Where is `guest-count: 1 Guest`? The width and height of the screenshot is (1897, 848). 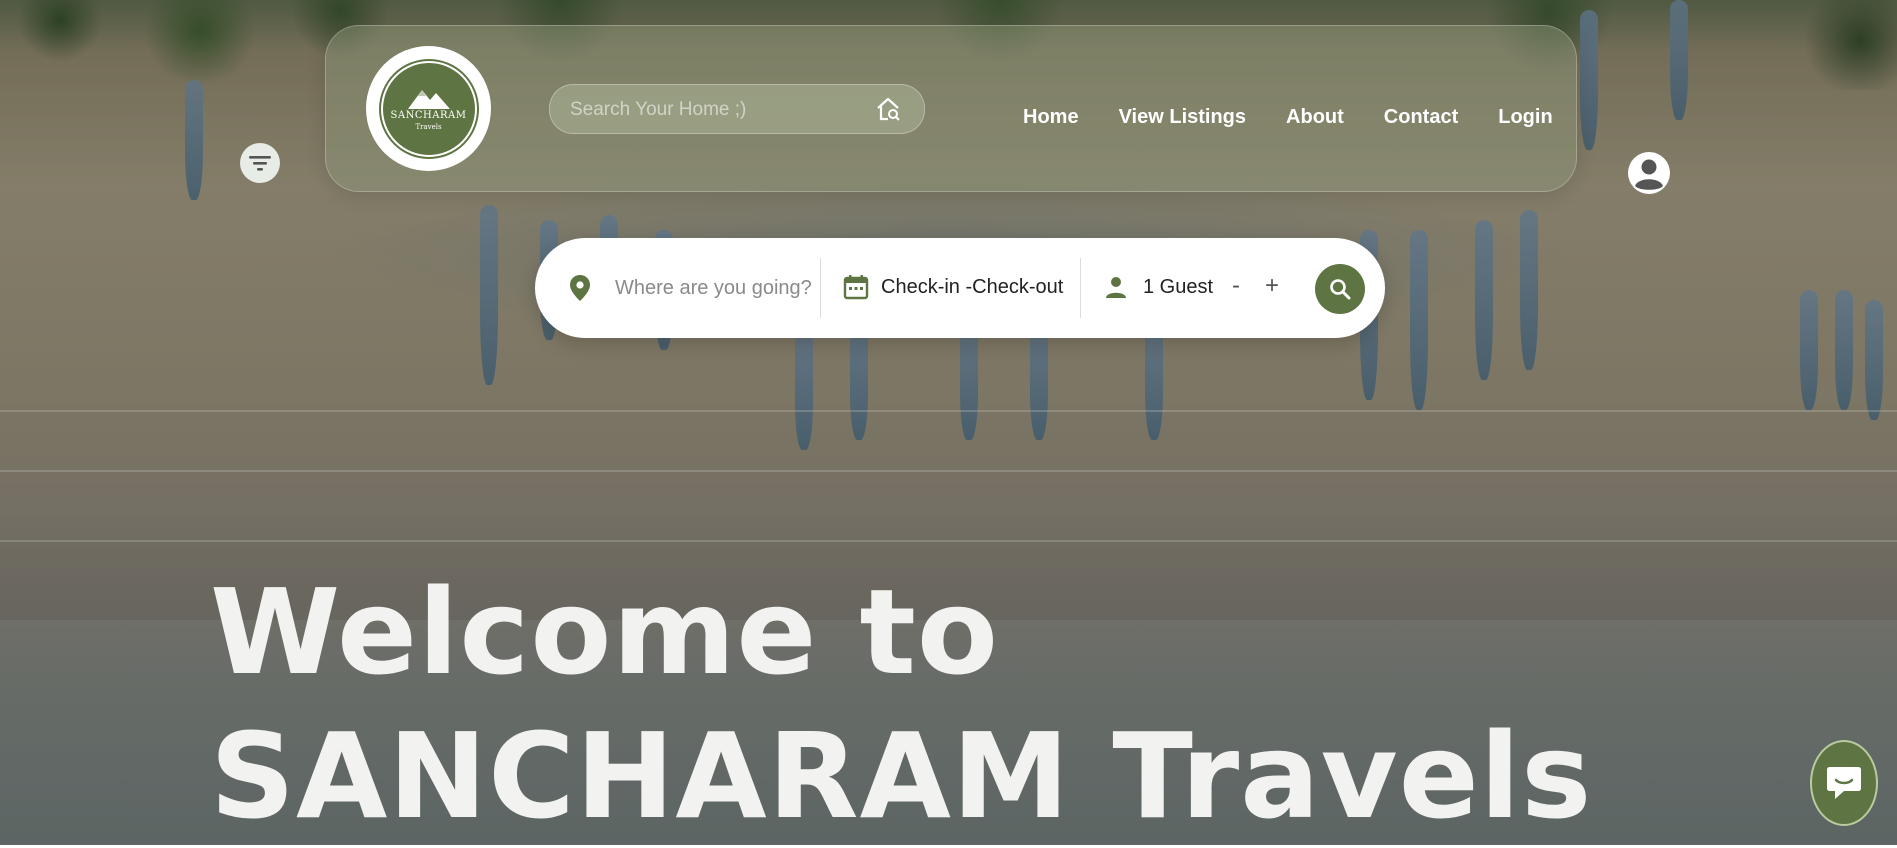
guest-count: 1 Guest is located at coordinates (1178, 287).